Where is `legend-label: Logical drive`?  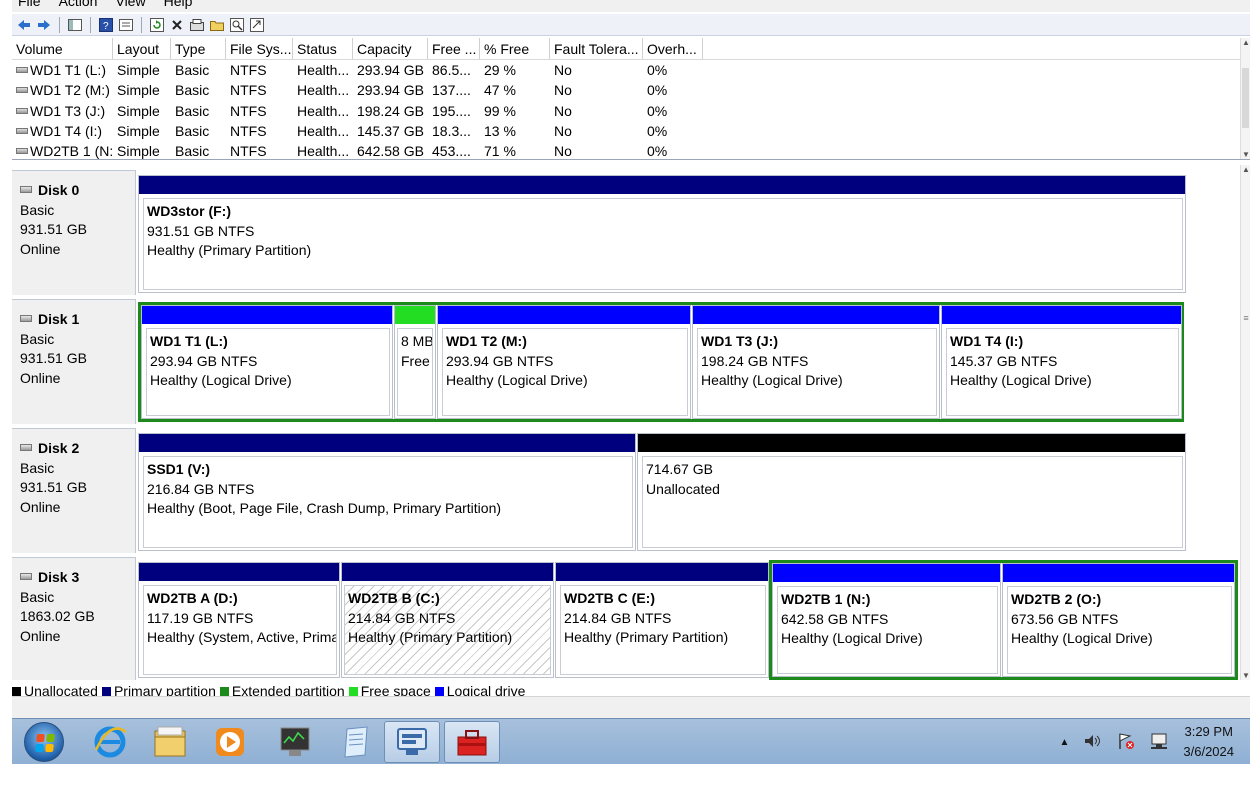 legend-label: Logical drive is located at coordinates (486, 689).